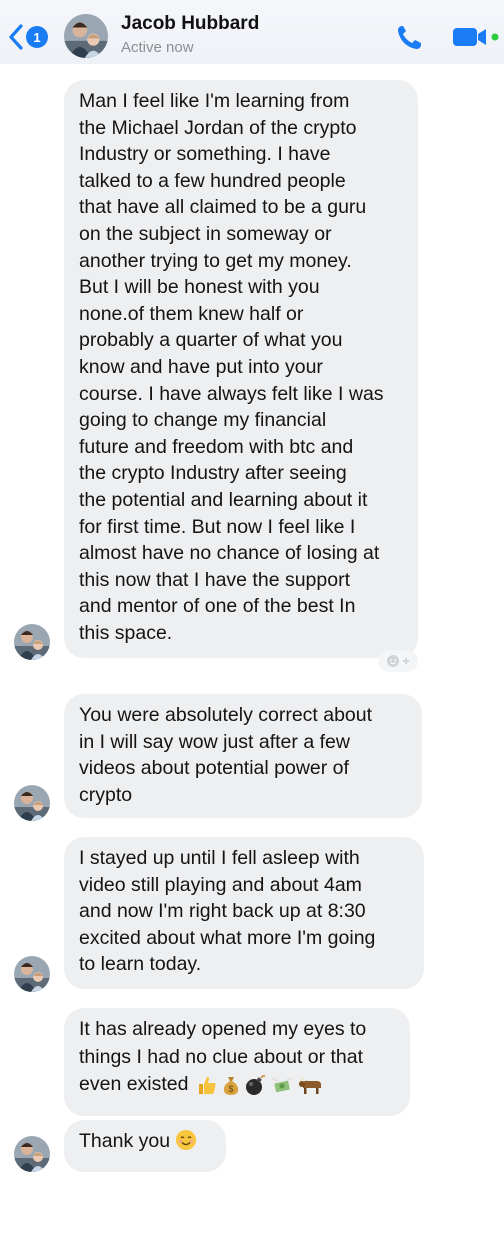  I want to click on message-line: going to change my financial, so click(203, 420).